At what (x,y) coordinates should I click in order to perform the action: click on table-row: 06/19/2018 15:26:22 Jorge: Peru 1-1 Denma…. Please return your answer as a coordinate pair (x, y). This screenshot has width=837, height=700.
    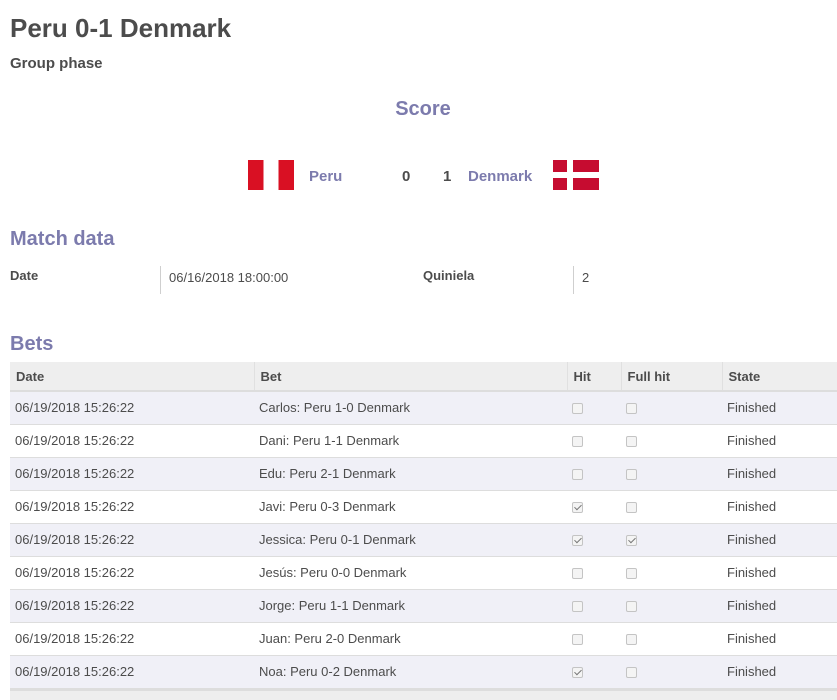
    Looking at the image, I should click on (423, 606).